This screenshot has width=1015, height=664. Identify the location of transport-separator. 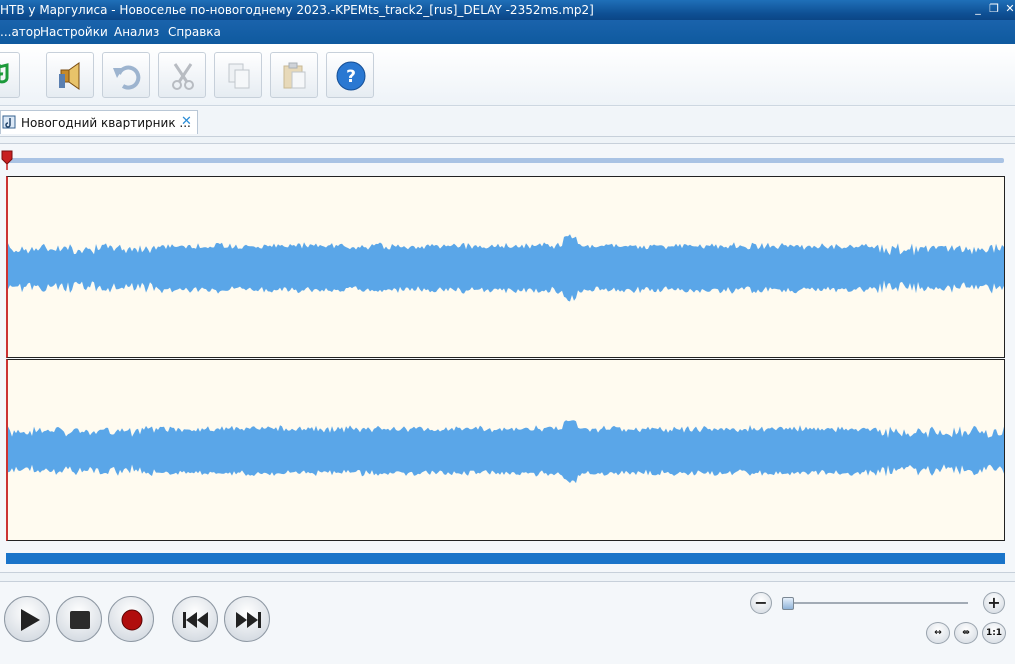
(507, 577).